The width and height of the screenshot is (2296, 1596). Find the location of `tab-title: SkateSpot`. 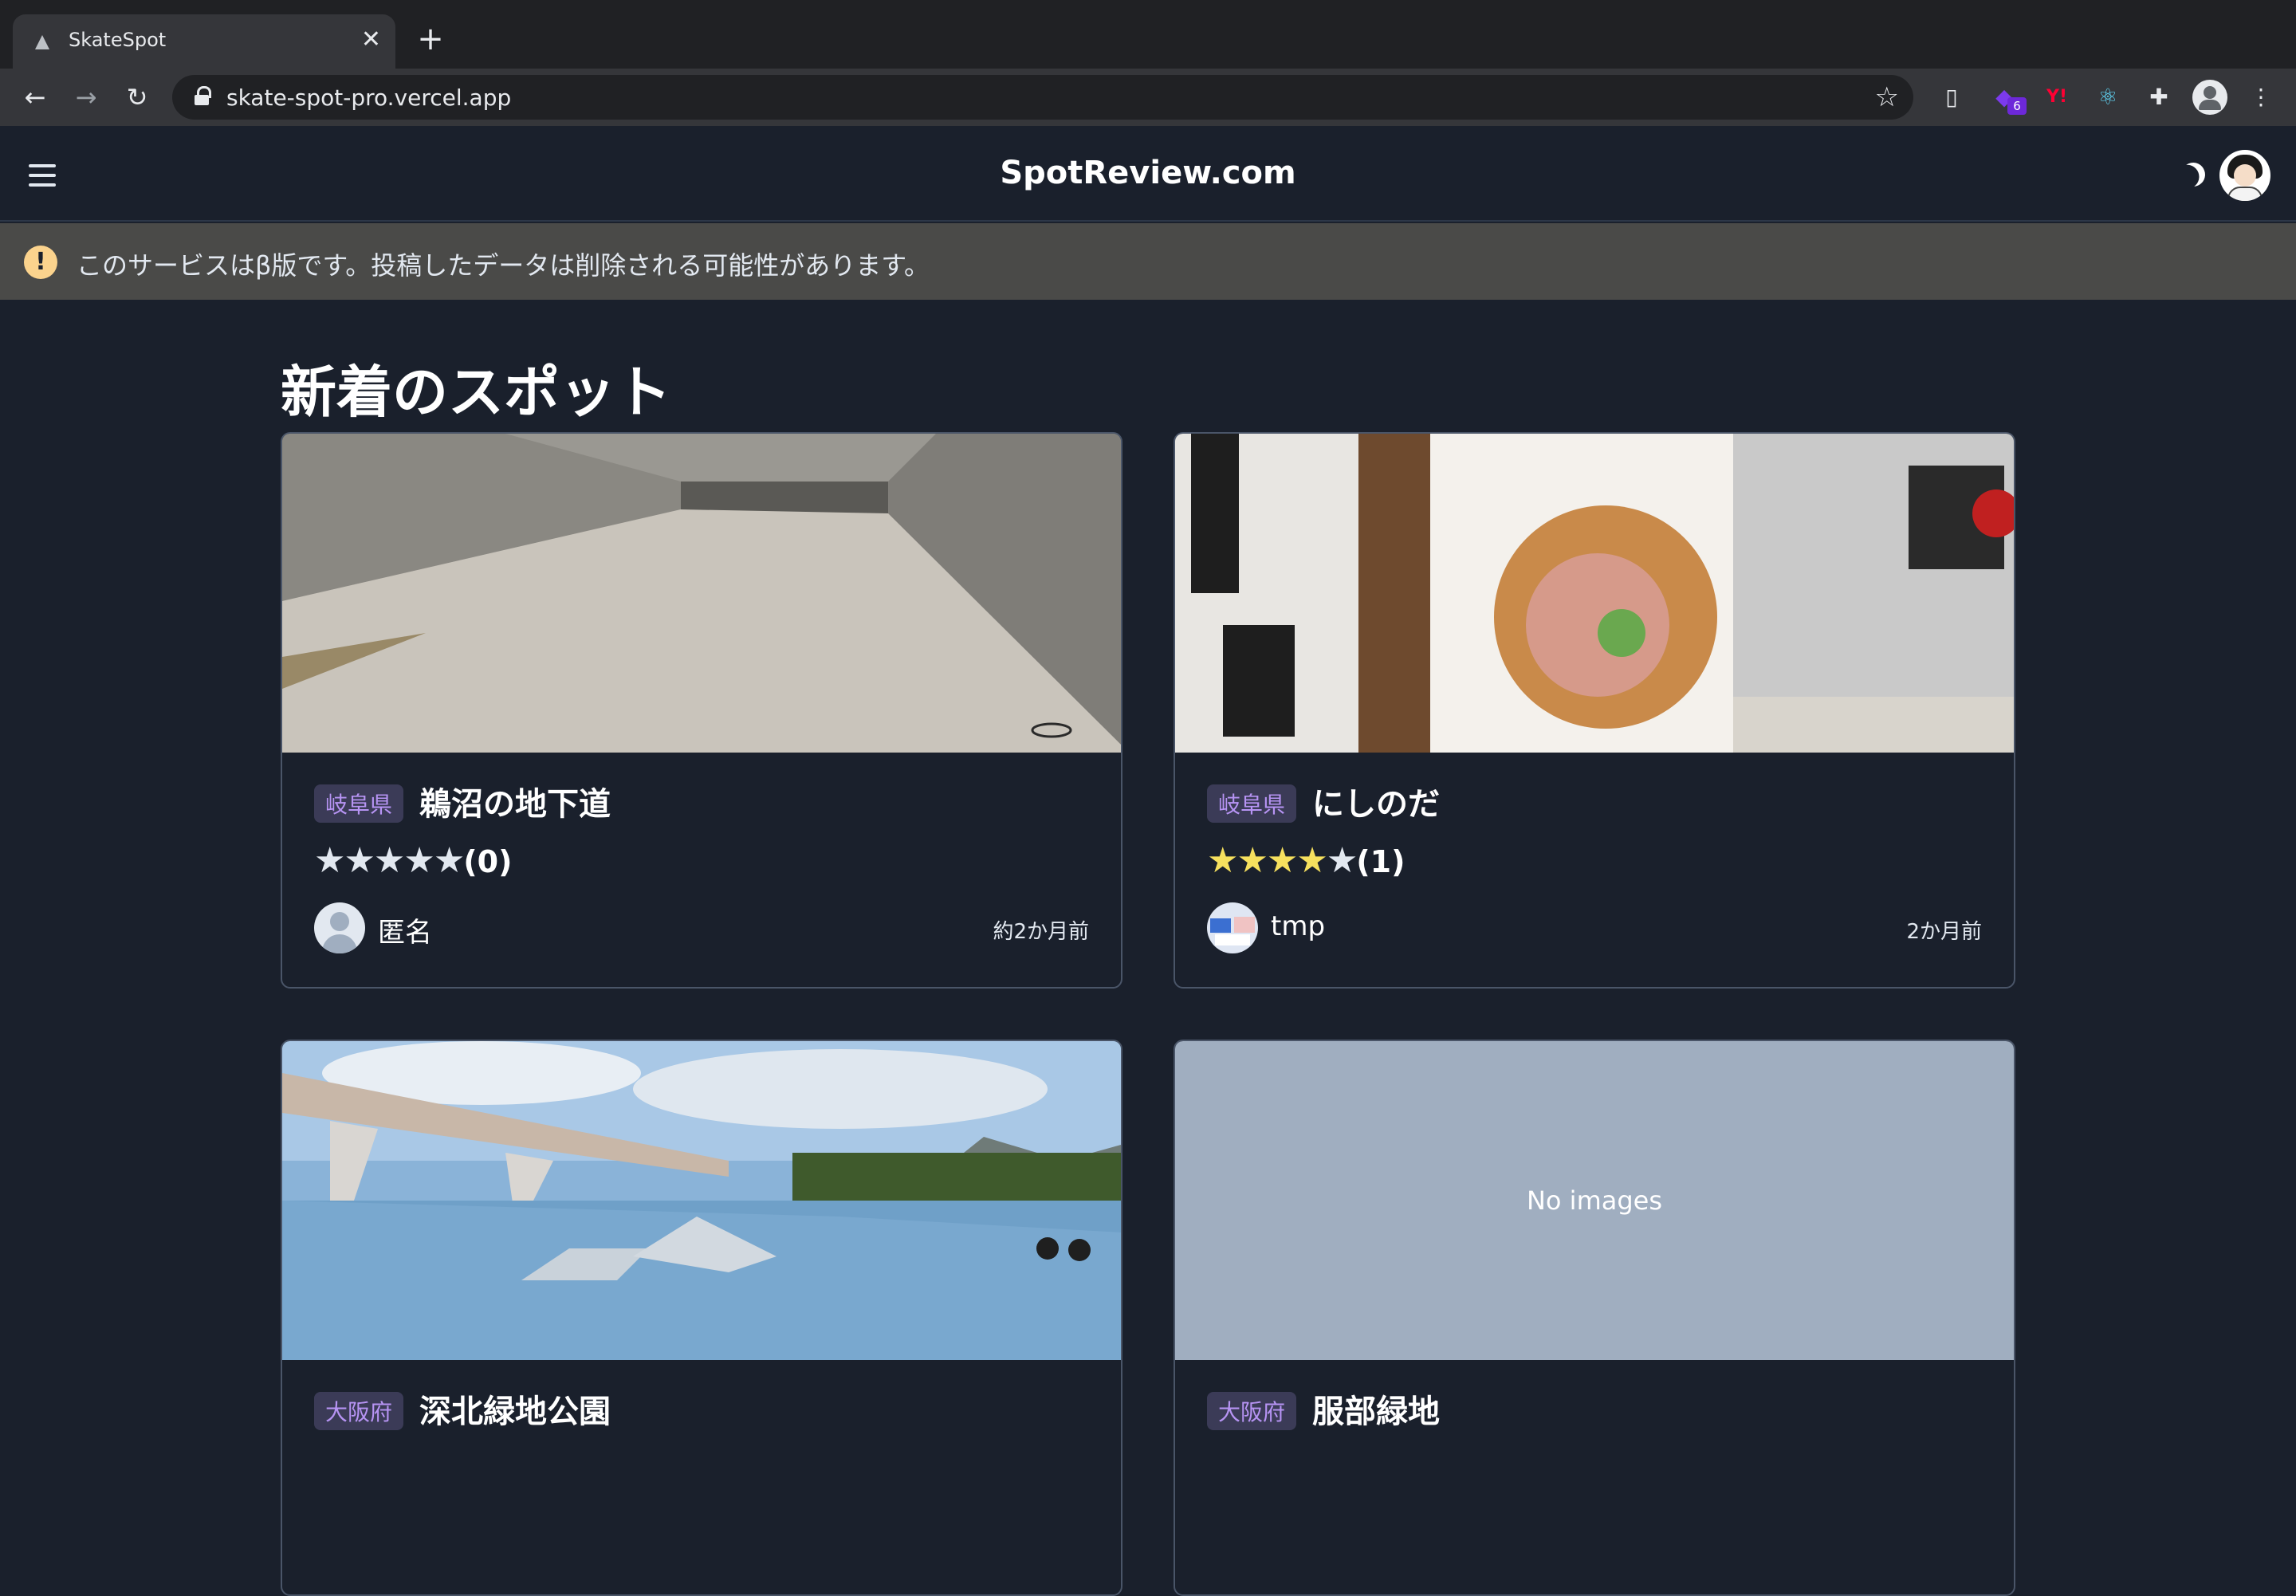

tab-title: SkateSpot is located at coordinates (118, 40).